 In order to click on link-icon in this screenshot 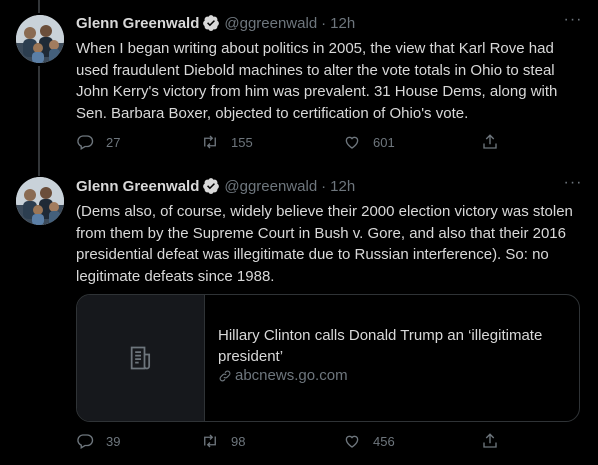, I will do `click(225, 375)`.